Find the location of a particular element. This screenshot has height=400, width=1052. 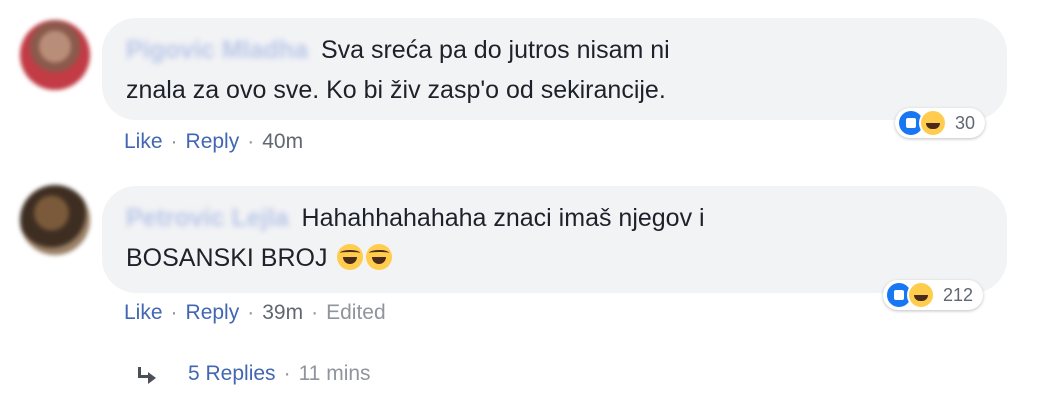

reactions-summary: 212 is located at coordinates (933, 295).